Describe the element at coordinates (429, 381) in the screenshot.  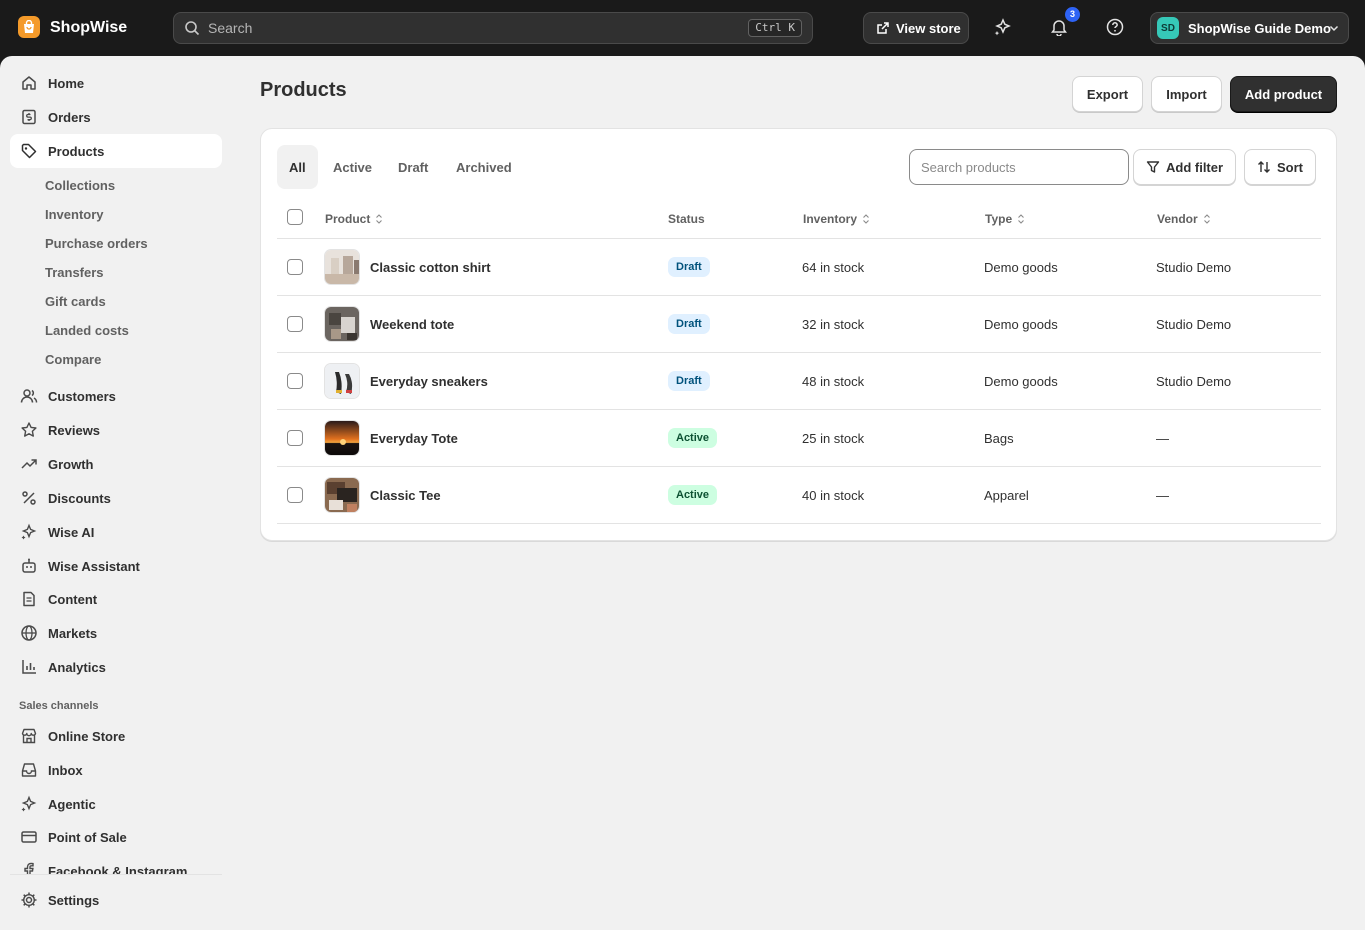
I see `product-name: Everyday sneakers` at that location.